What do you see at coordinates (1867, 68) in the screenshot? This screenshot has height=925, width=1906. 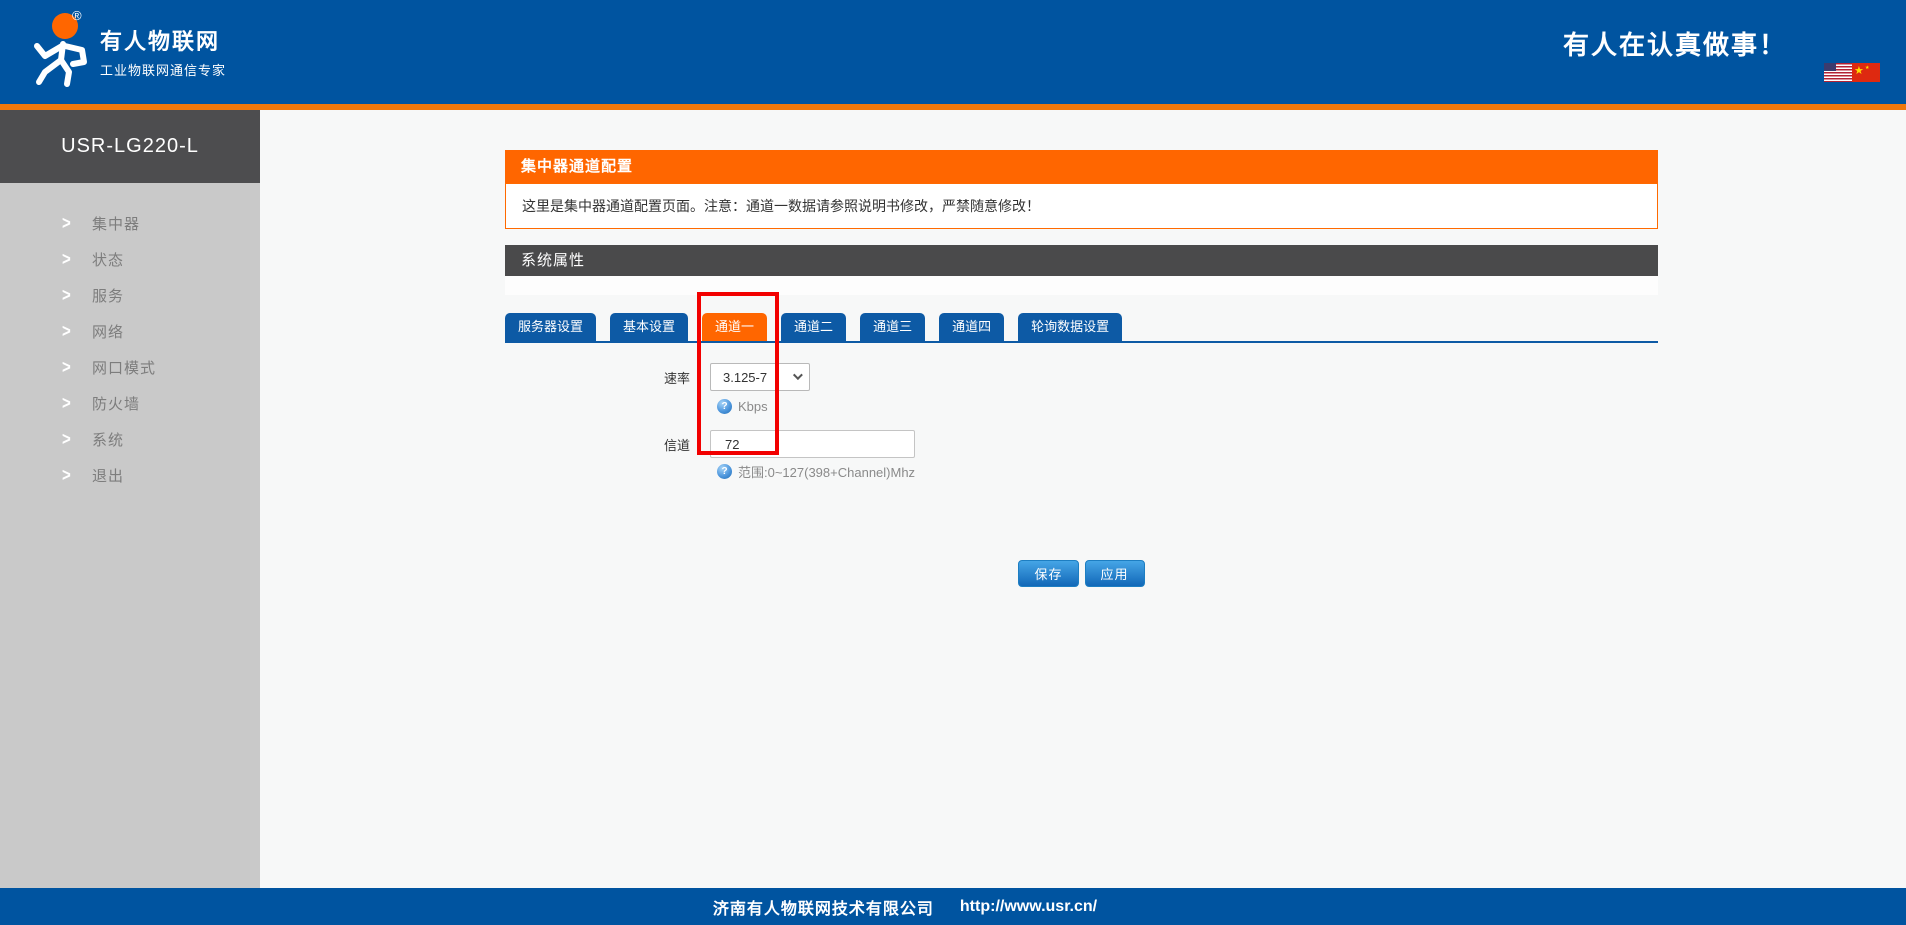 I see `cn-flag-star-small-icon: ★` at bounding box center [1867, 68].